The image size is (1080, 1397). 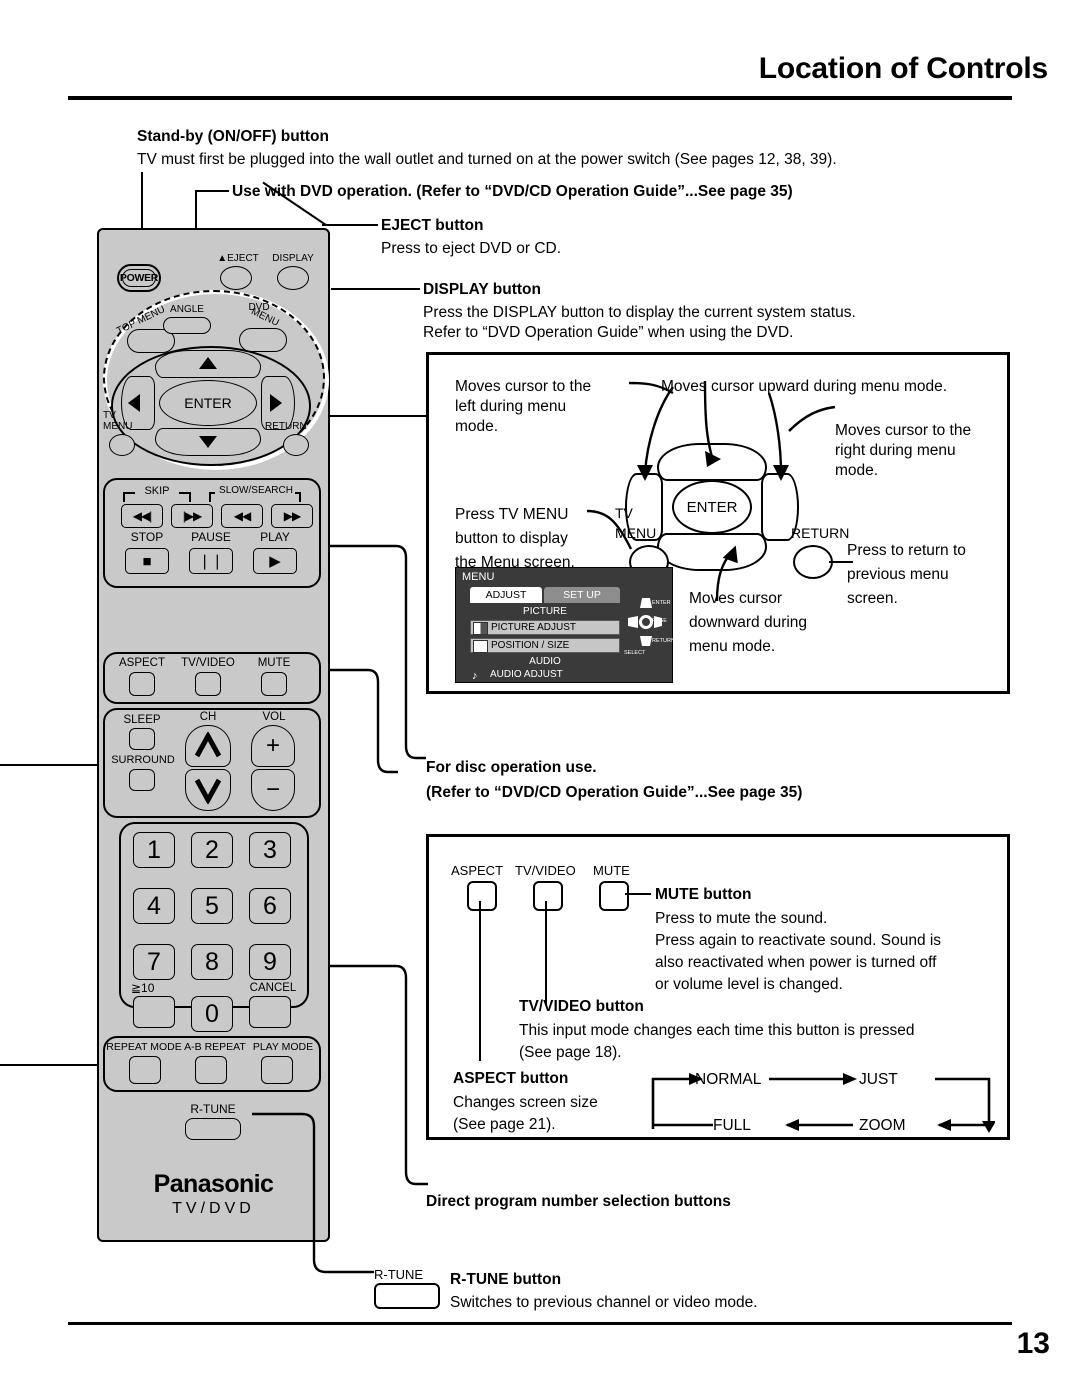 I want to click on remote-ab-repeat-label: A-B REPEAT, so click(x=215, y=1047).